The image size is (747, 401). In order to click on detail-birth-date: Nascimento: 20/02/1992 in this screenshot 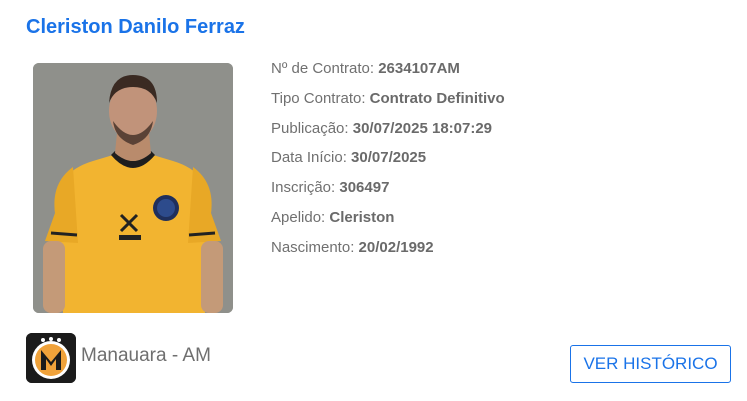, I will do `click(352, 247)`.